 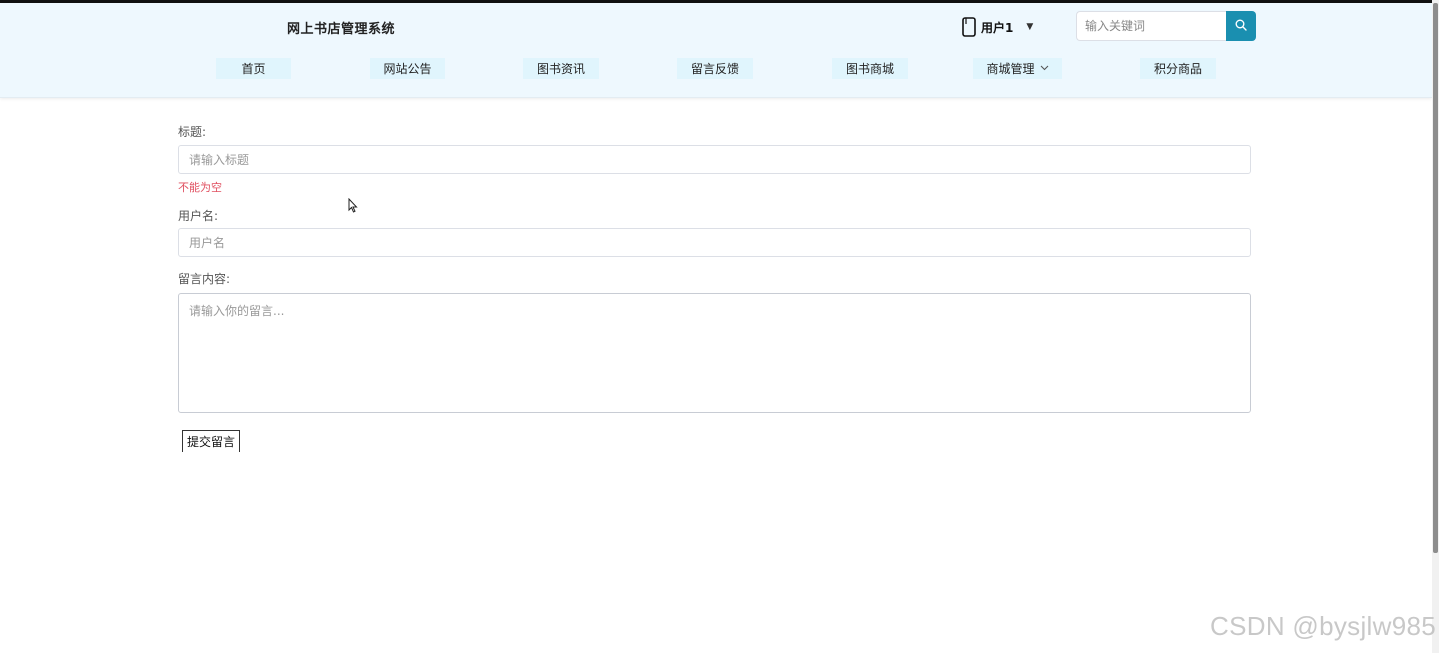 I want to click on username-input, so click(x=714, y=242).